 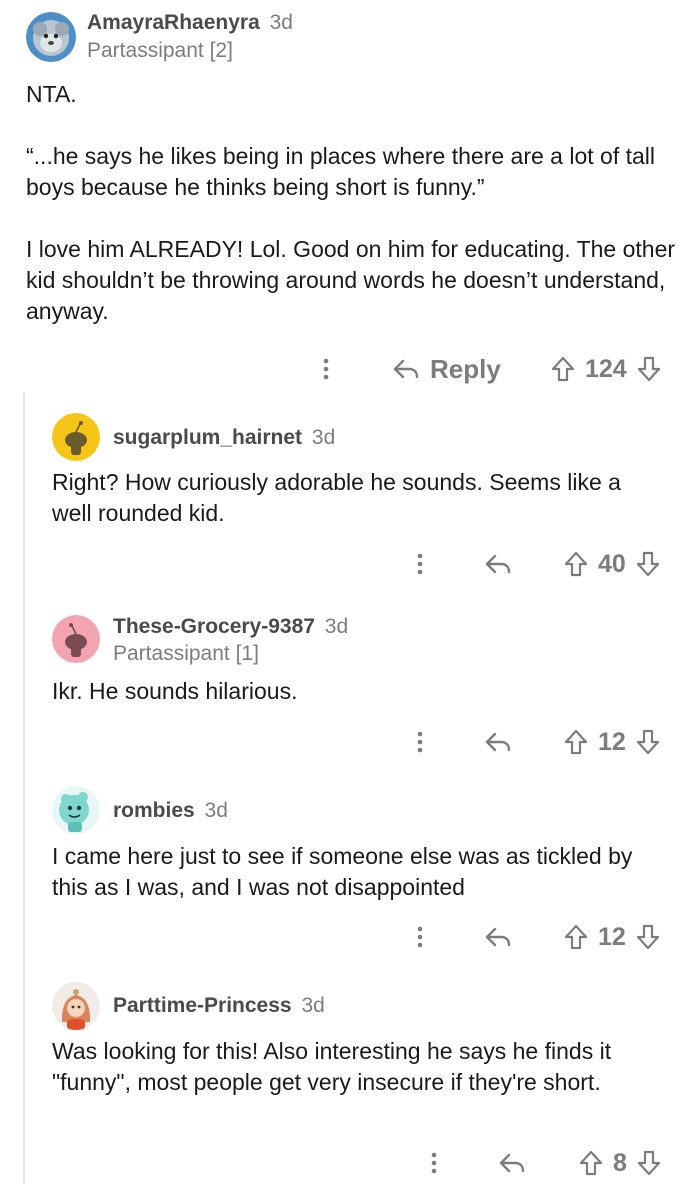 What do you see at coordinates (538, 564) in the screenshot?
I see `comment-actions: 40` at bounding box center [538, 564].